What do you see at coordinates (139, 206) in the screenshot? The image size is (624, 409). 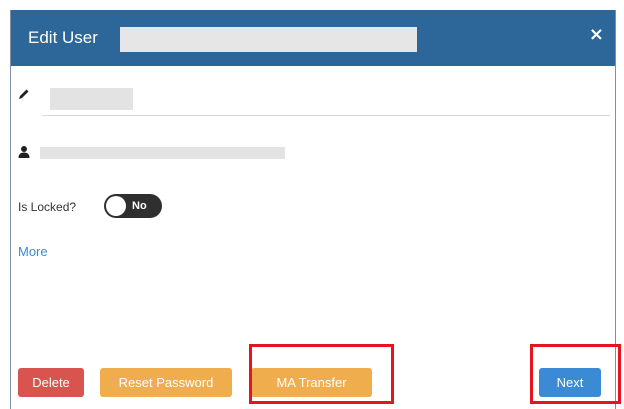 I see `toggle-state-text: No` at bounding box center [139, 206].